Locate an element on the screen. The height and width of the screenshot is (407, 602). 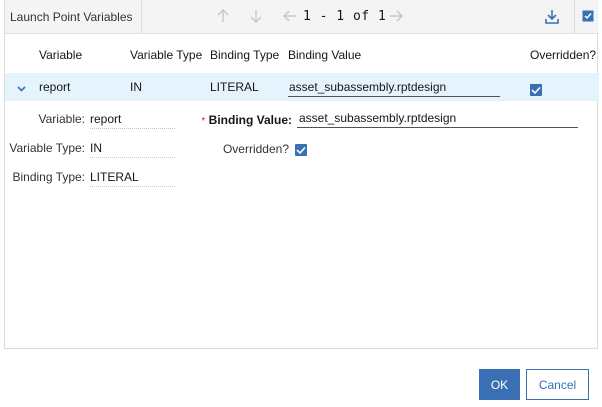
binding-value-label: Binding Value: is located at coordinates (250, 120).